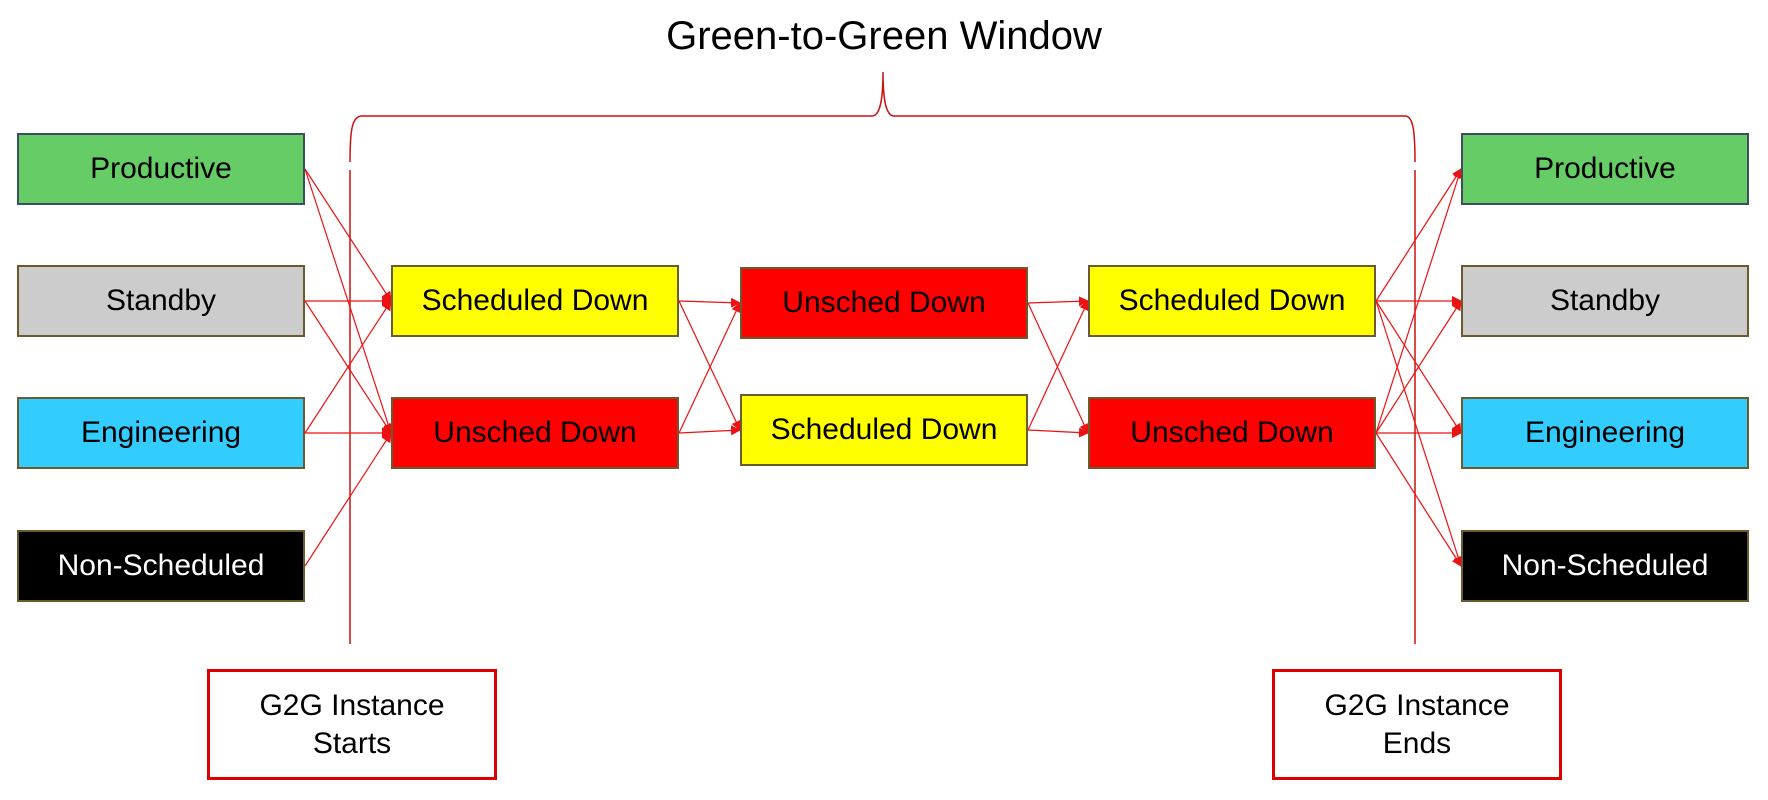 The width and height of the screenshot is (1768, 800). I want to click on arrow-L-nonsched-to-D1-unsched, so click(348, 499).